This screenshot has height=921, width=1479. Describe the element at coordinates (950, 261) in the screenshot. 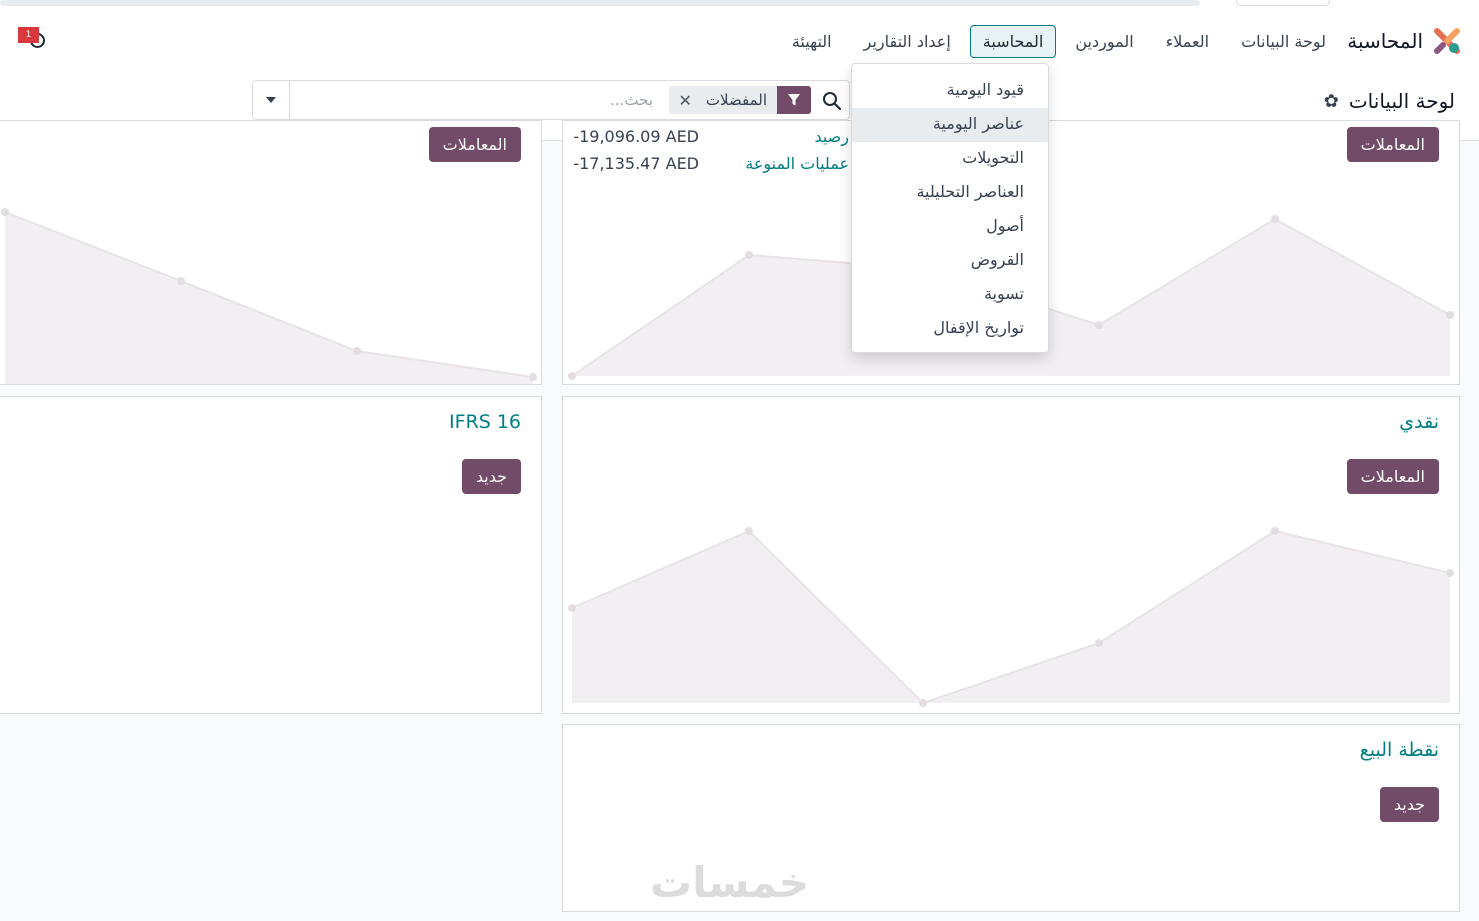

I see `dropdown-item-loans: القروض` at that location.